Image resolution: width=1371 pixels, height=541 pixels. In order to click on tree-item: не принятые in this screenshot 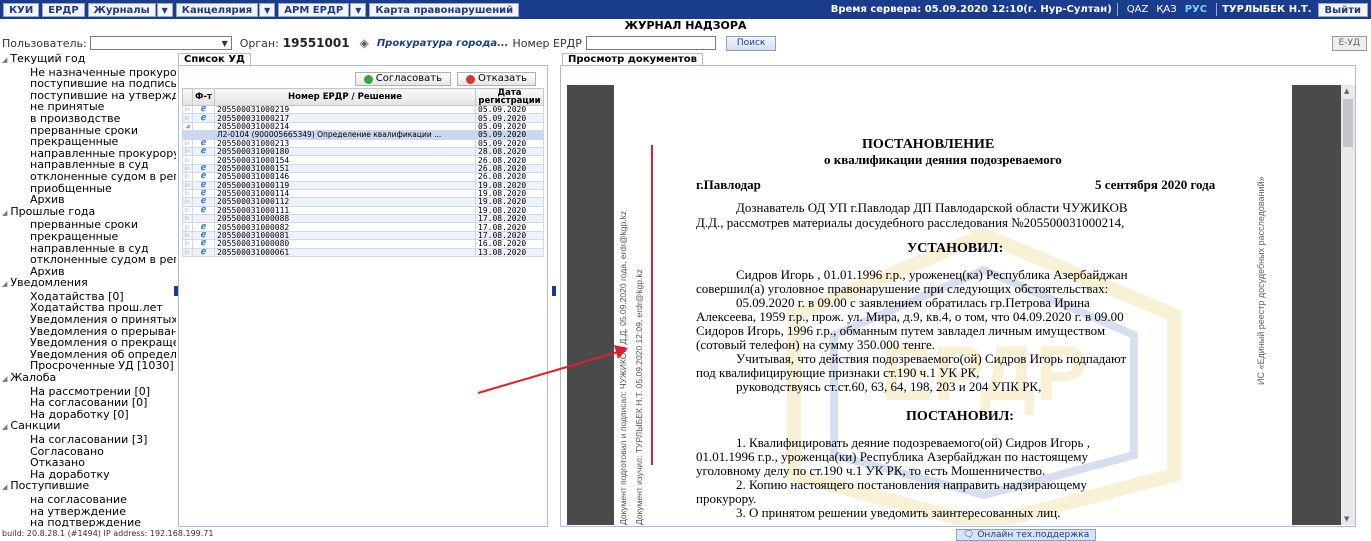, I will do `click(88, 107)`.